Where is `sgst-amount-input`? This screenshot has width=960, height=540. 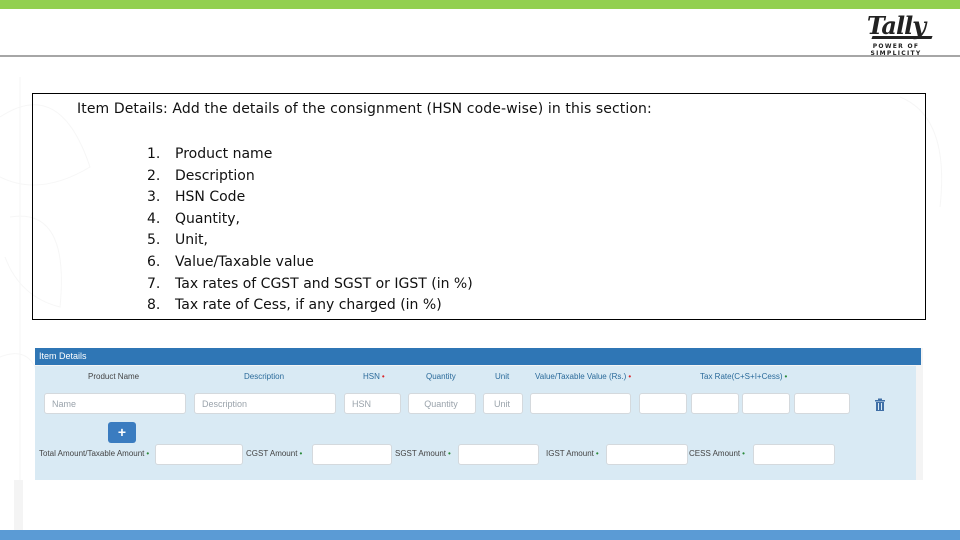
sgst-amount-input is located at coordinates (498, 454).